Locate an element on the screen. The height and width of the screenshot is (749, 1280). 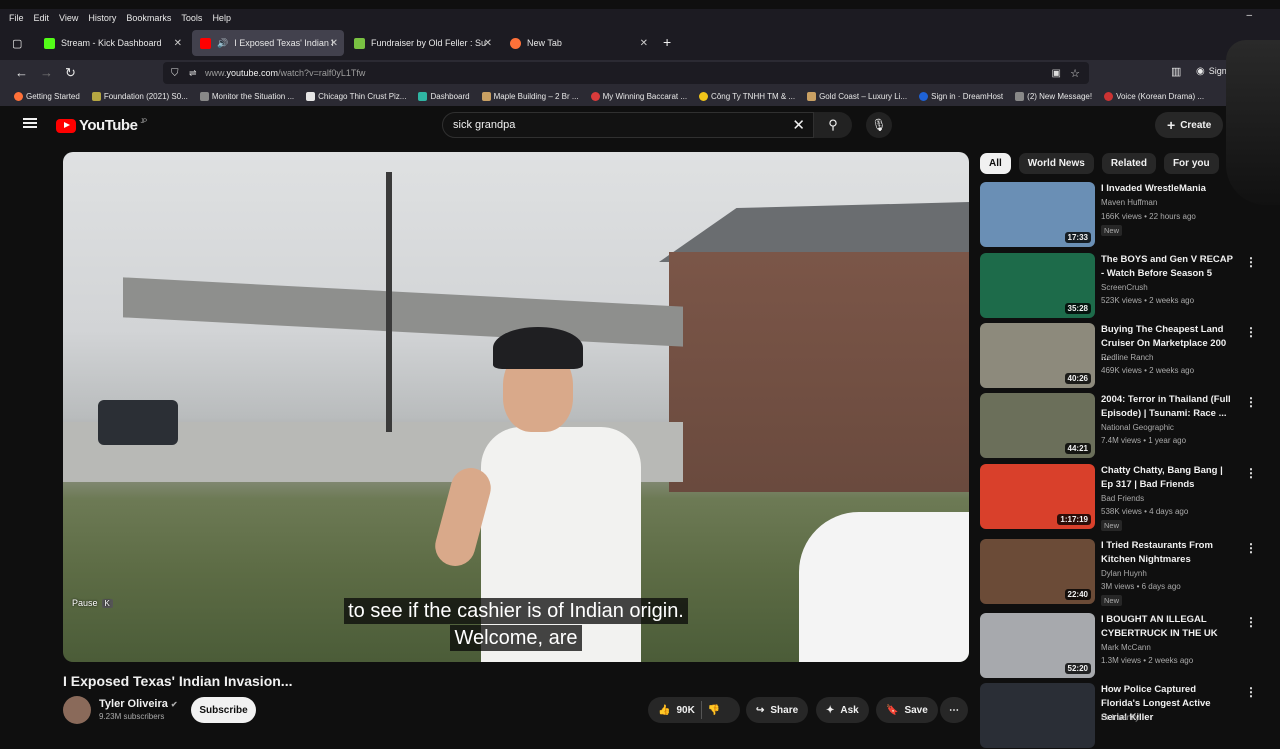
share-button: ↪ Share is located at coordinates (777, 710).